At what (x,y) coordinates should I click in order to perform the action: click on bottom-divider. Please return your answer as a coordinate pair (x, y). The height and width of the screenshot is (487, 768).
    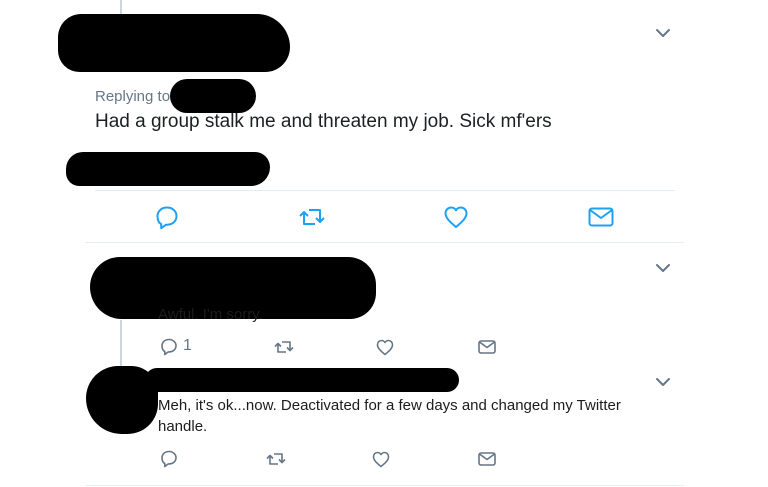
    Looking at the image, I should click on (384, 485).